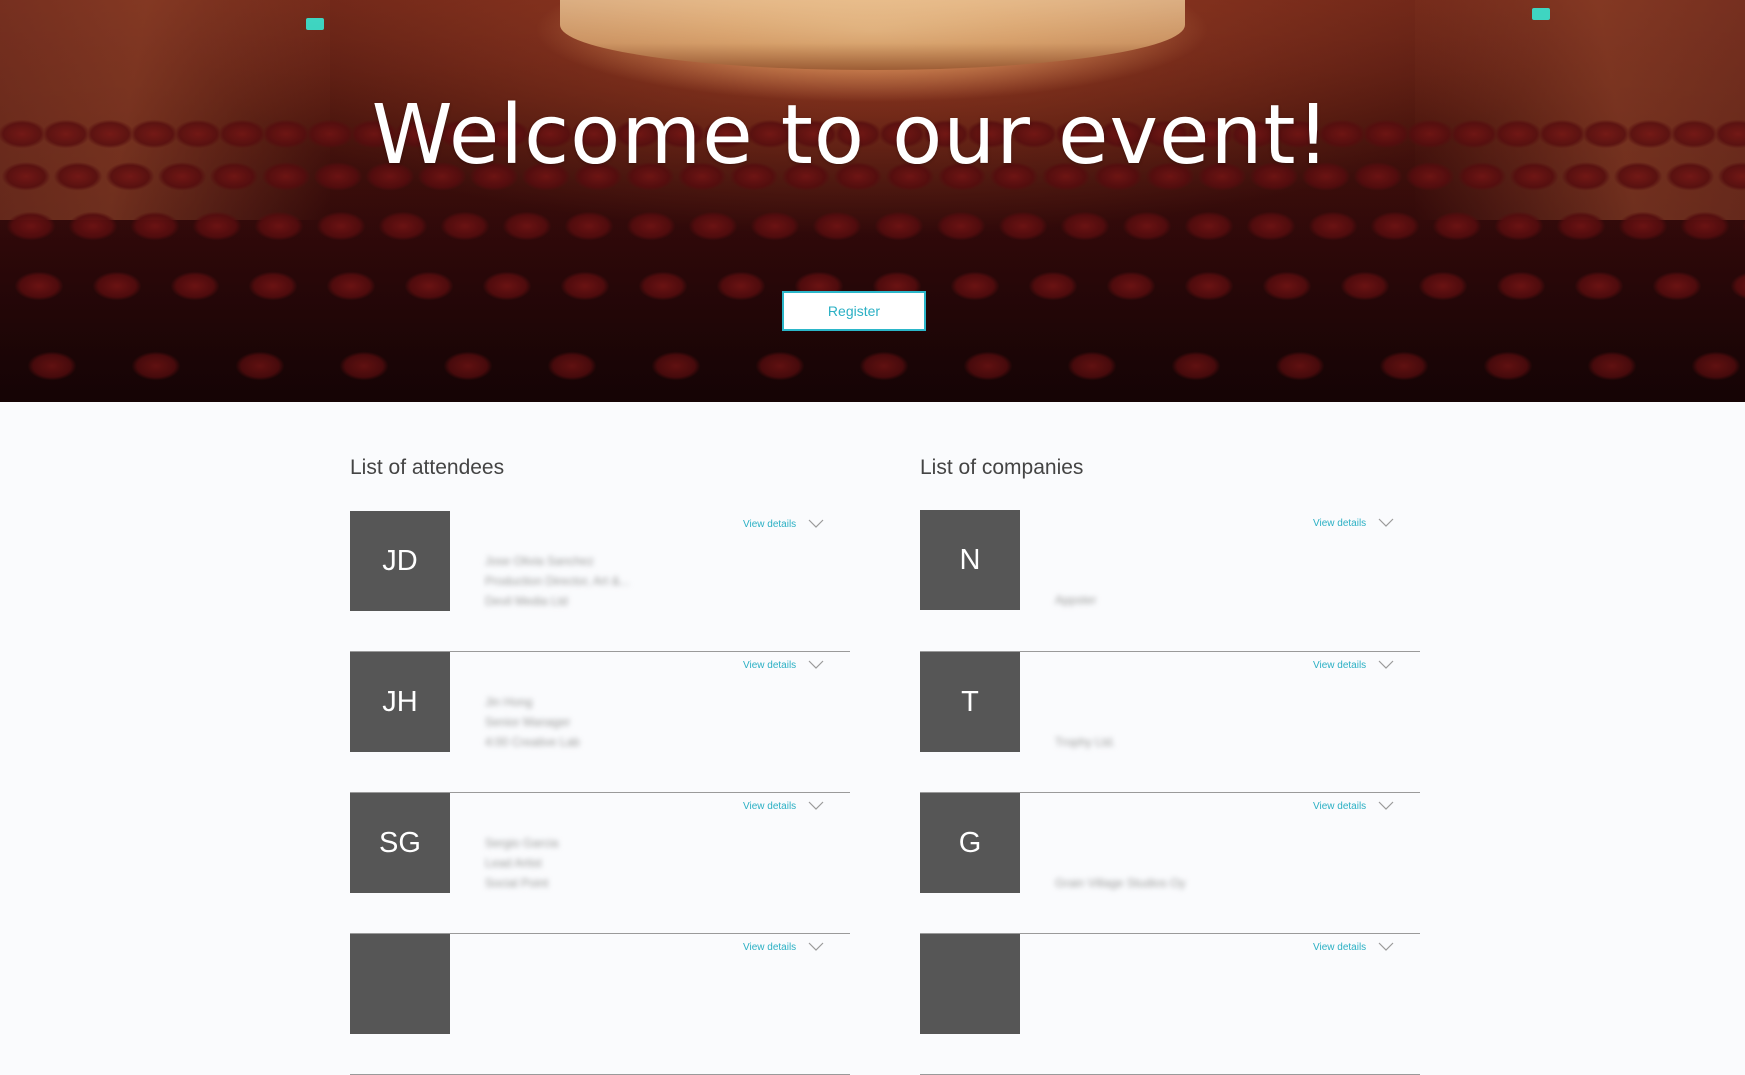  I want to click on attendee-name: Sergio Garcia, so click(522, 843).